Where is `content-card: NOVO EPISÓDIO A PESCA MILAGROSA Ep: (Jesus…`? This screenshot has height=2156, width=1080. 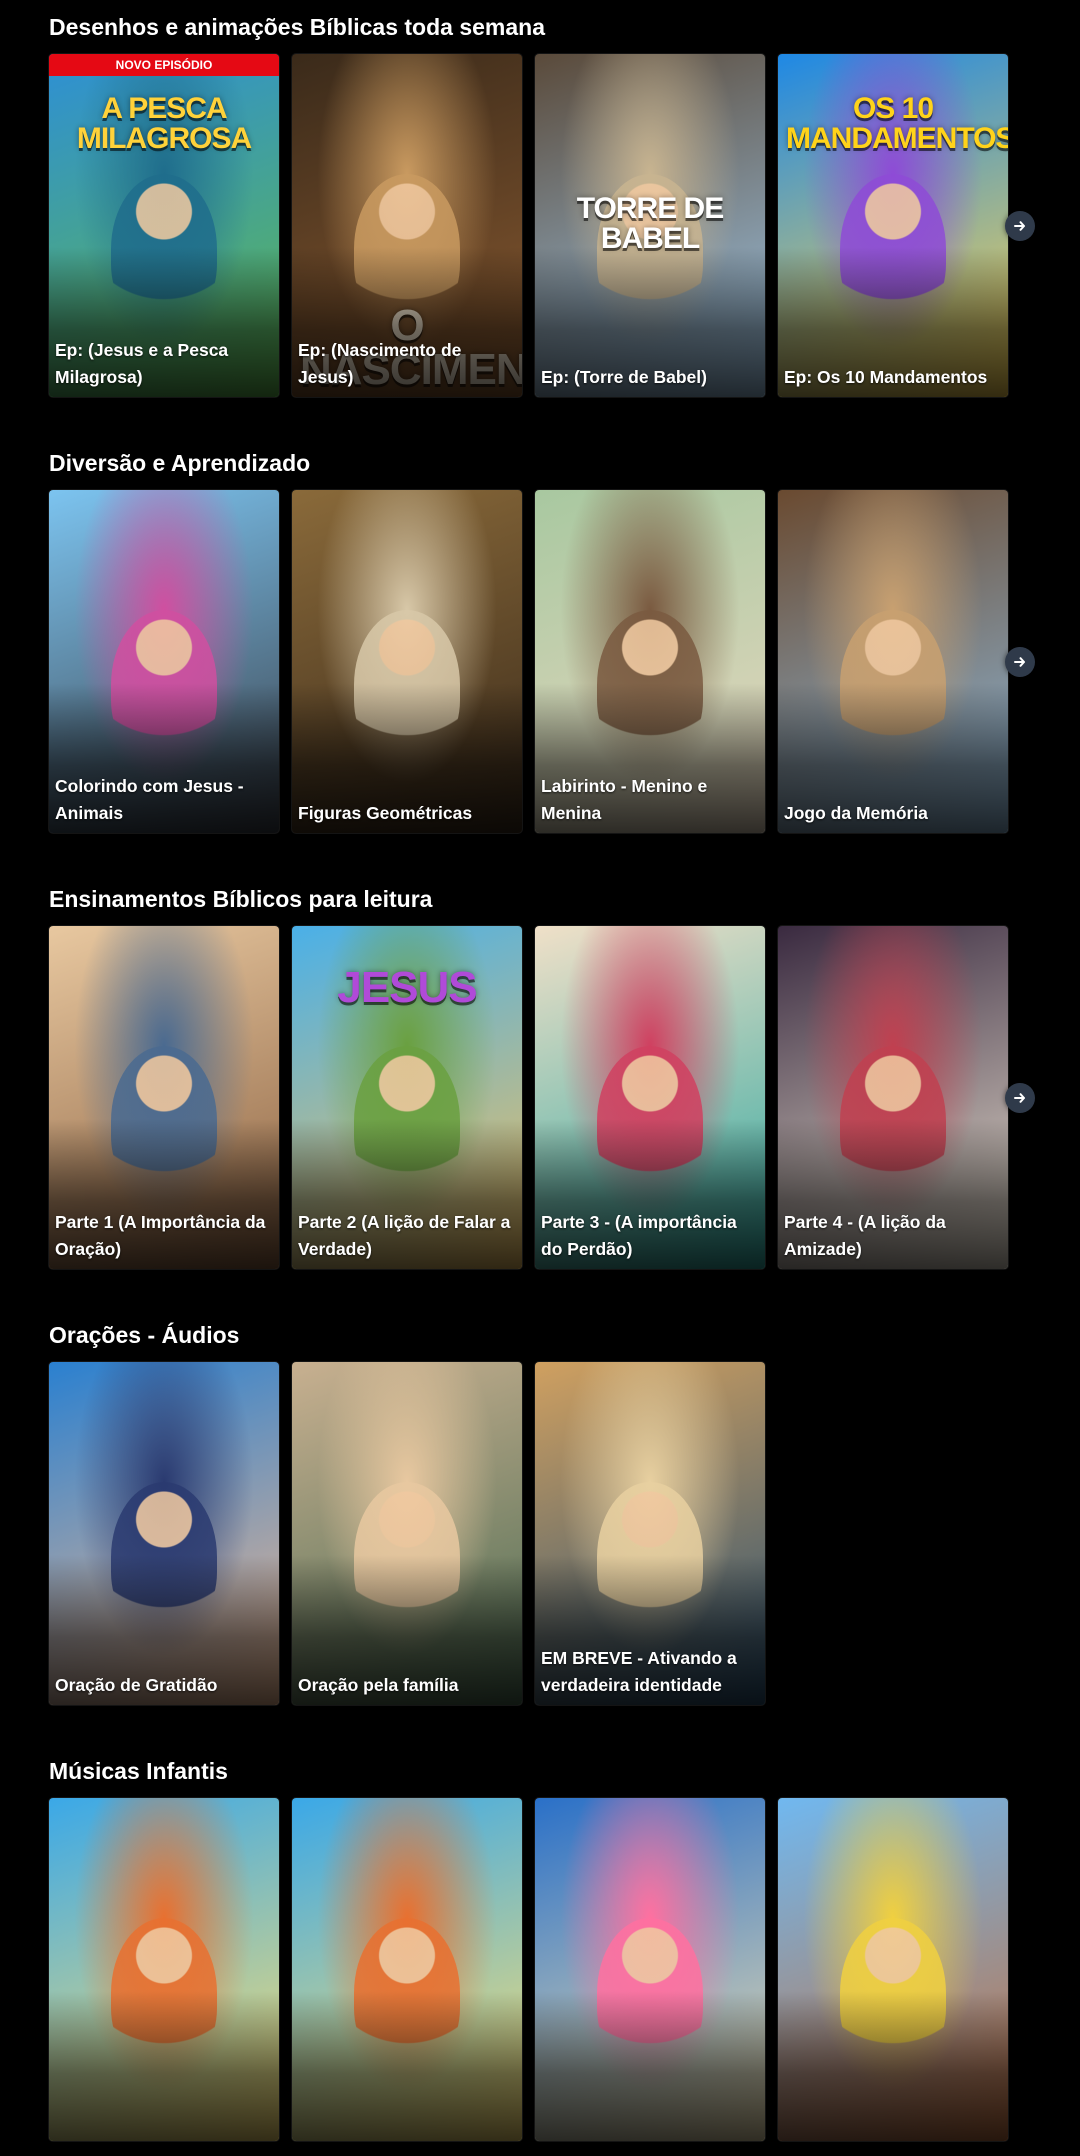
content-card: NOVO EPISÓDIO A PESCA MILAGROSA Ep: (Jesus… is located at coordinates (164, 225).